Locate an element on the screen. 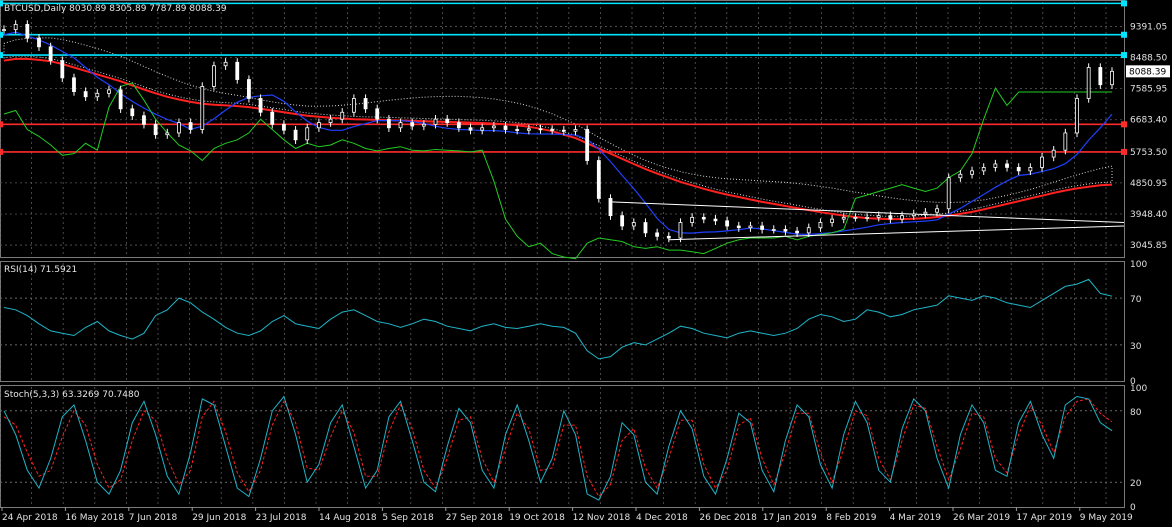 This screenshot has height=527, width=1172. rsi-tick-label: 30 is located at coordinates (1136, 347).